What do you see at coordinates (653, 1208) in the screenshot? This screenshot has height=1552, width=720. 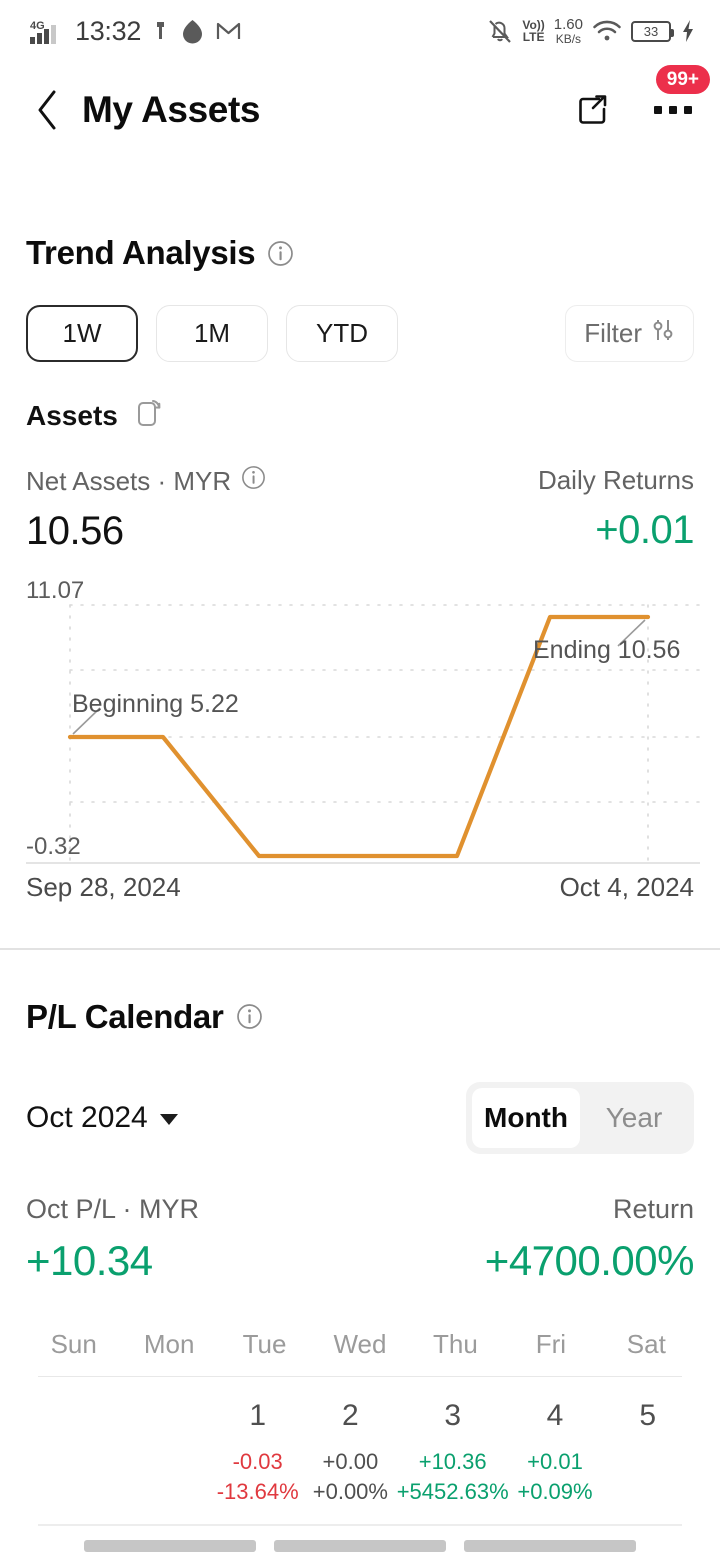 I see `return-label: Return` at bounding box center [653, 1208].